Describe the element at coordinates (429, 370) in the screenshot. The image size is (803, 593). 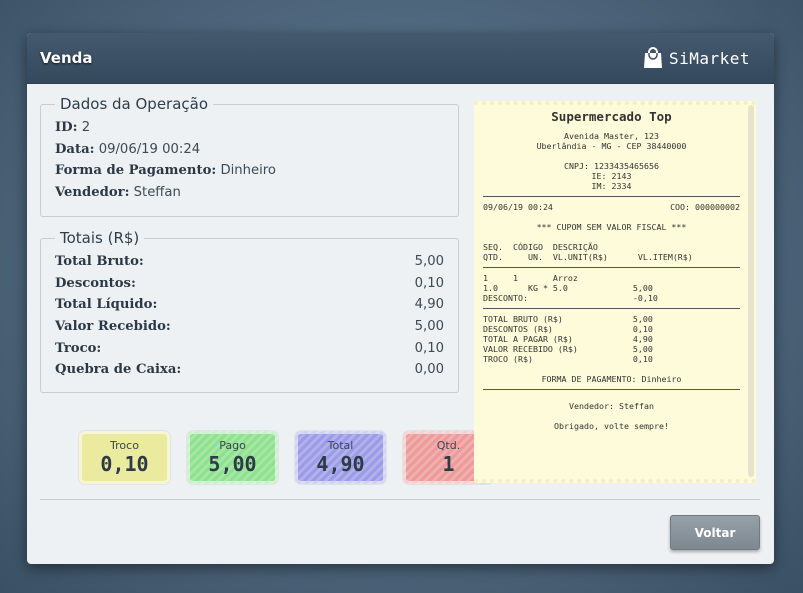
I see `quebra-caixa-value: 0,00` at that location.